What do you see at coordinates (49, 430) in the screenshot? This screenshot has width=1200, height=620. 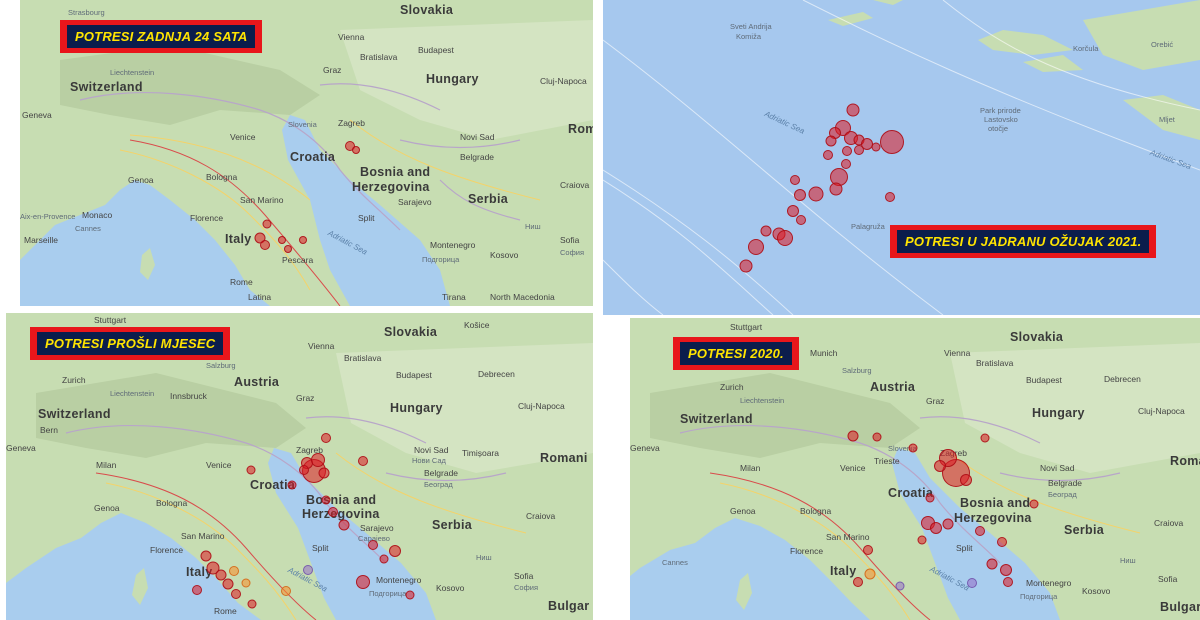 I see `label-bern: Bern` at bounding box center [49, 430].